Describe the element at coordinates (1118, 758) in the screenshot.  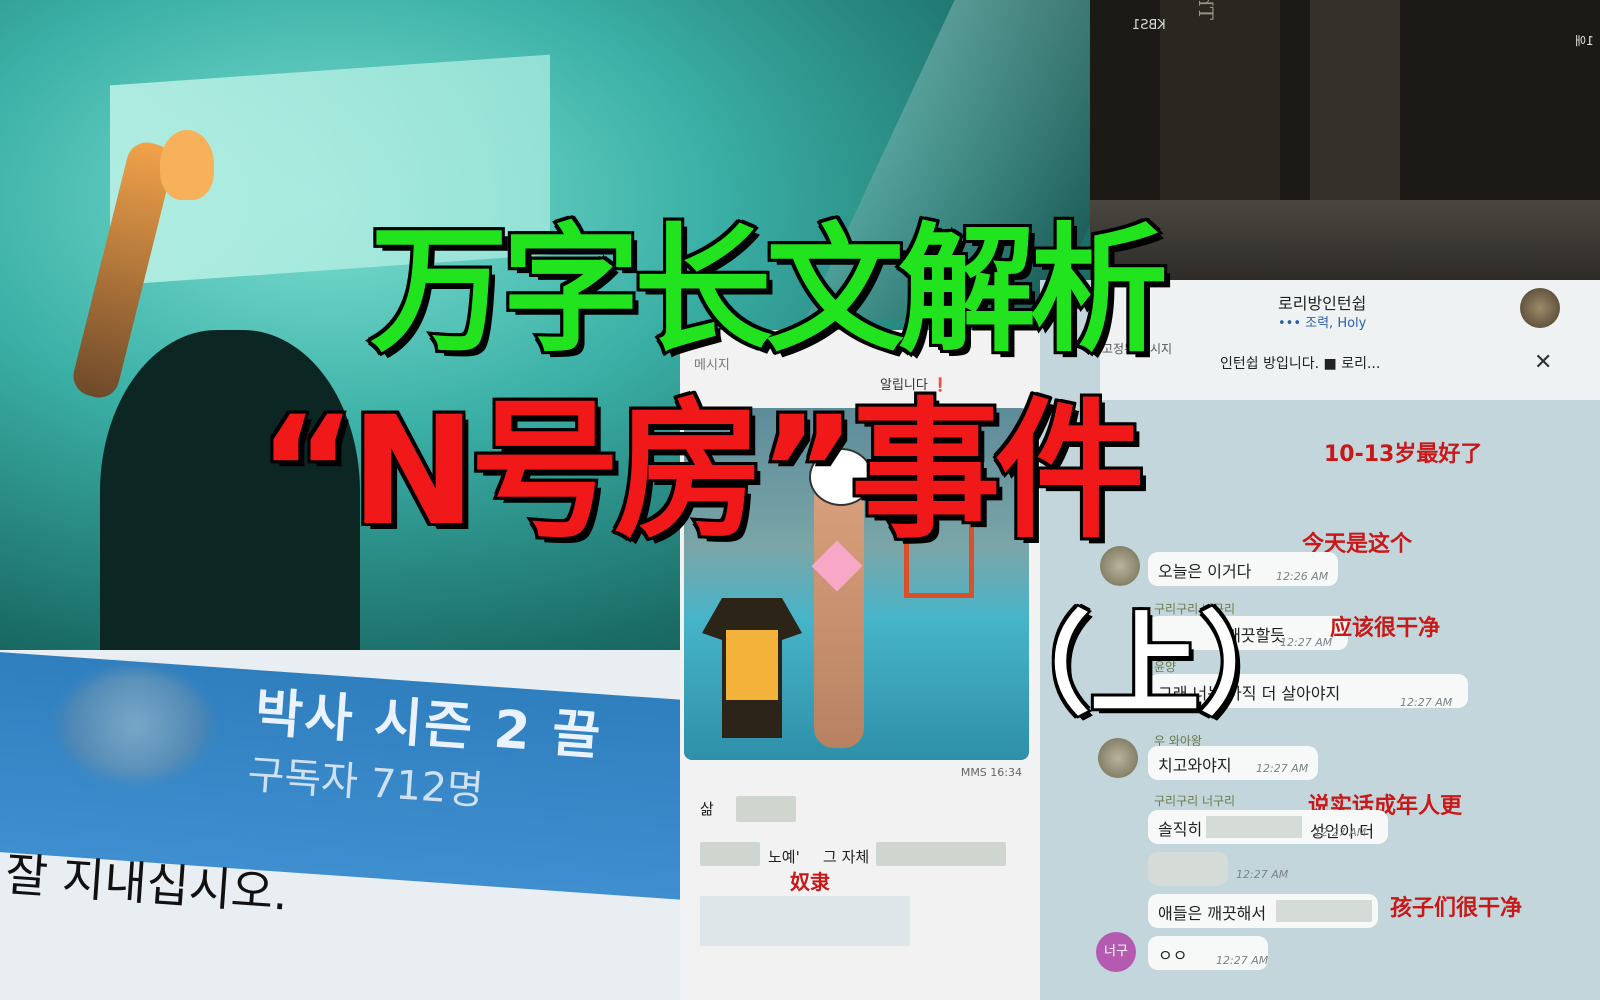
I see `participant-avatar` at that location.